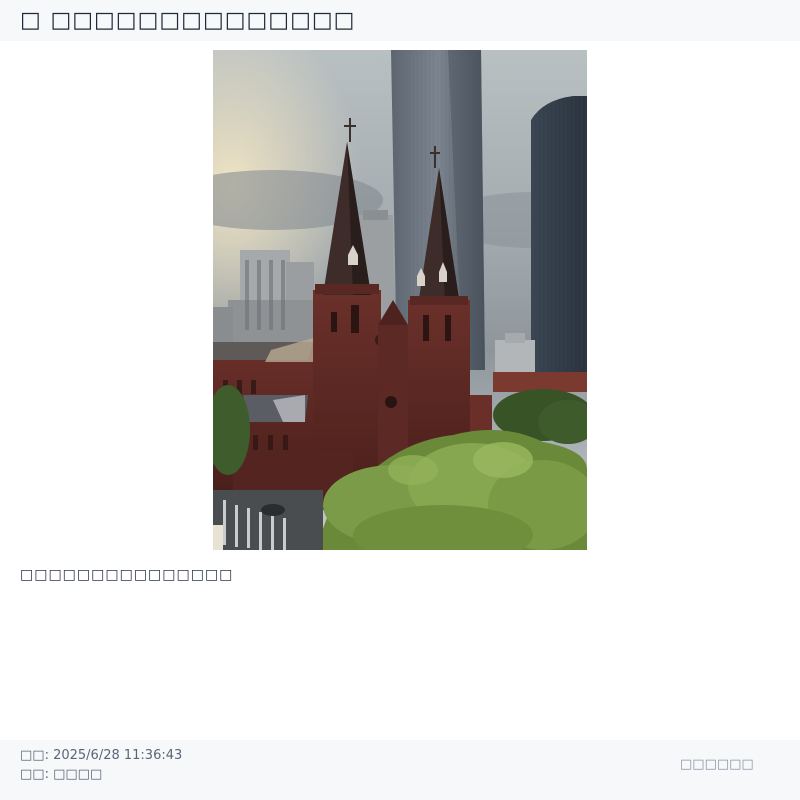  I want to click on post-timestamp: □□: 2025/6/28 11:36:43, so click(101, 755).